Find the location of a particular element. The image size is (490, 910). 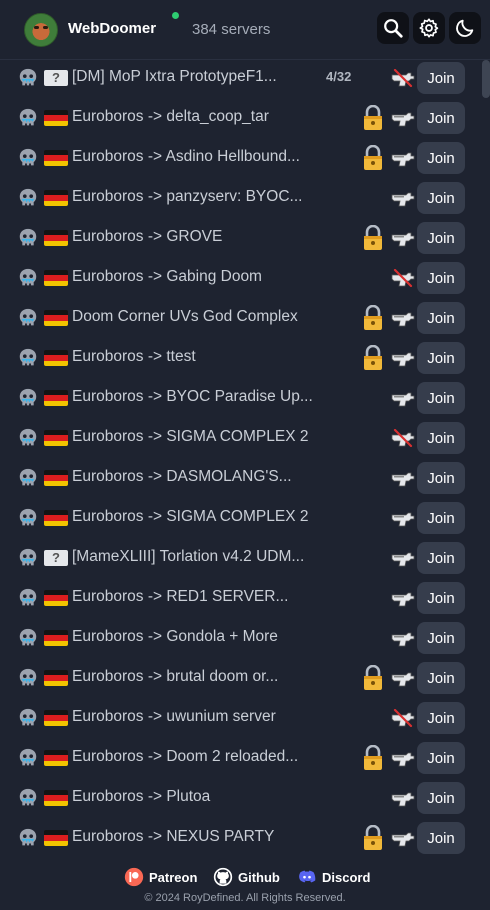

server-row: ? [MameXLIII] Torlation v4.2 UDM... Join is located at coordinates (244, 558).